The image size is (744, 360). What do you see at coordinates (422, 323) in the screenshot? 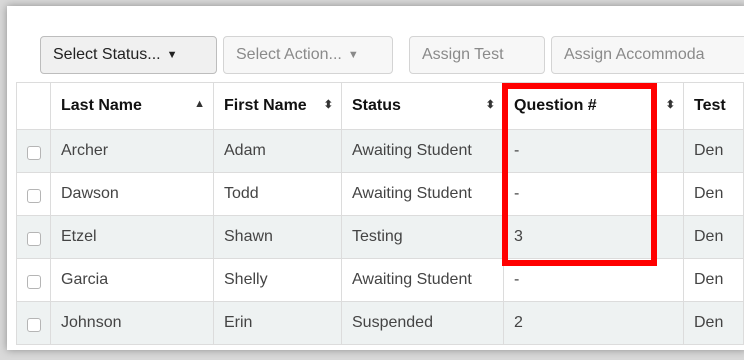
I see `status-cell: Suspended` at bounding box center [422, 323].